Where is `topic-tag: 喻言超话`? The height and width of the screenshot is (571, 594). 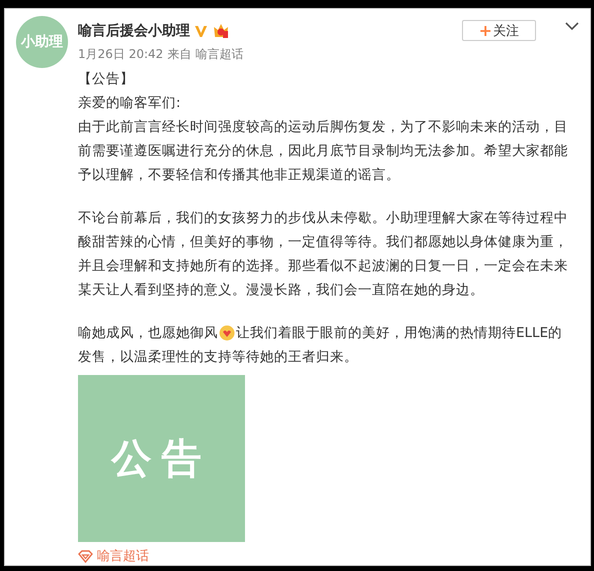 topic-tag: 喻言超话 is located at coordinates (113, 556).